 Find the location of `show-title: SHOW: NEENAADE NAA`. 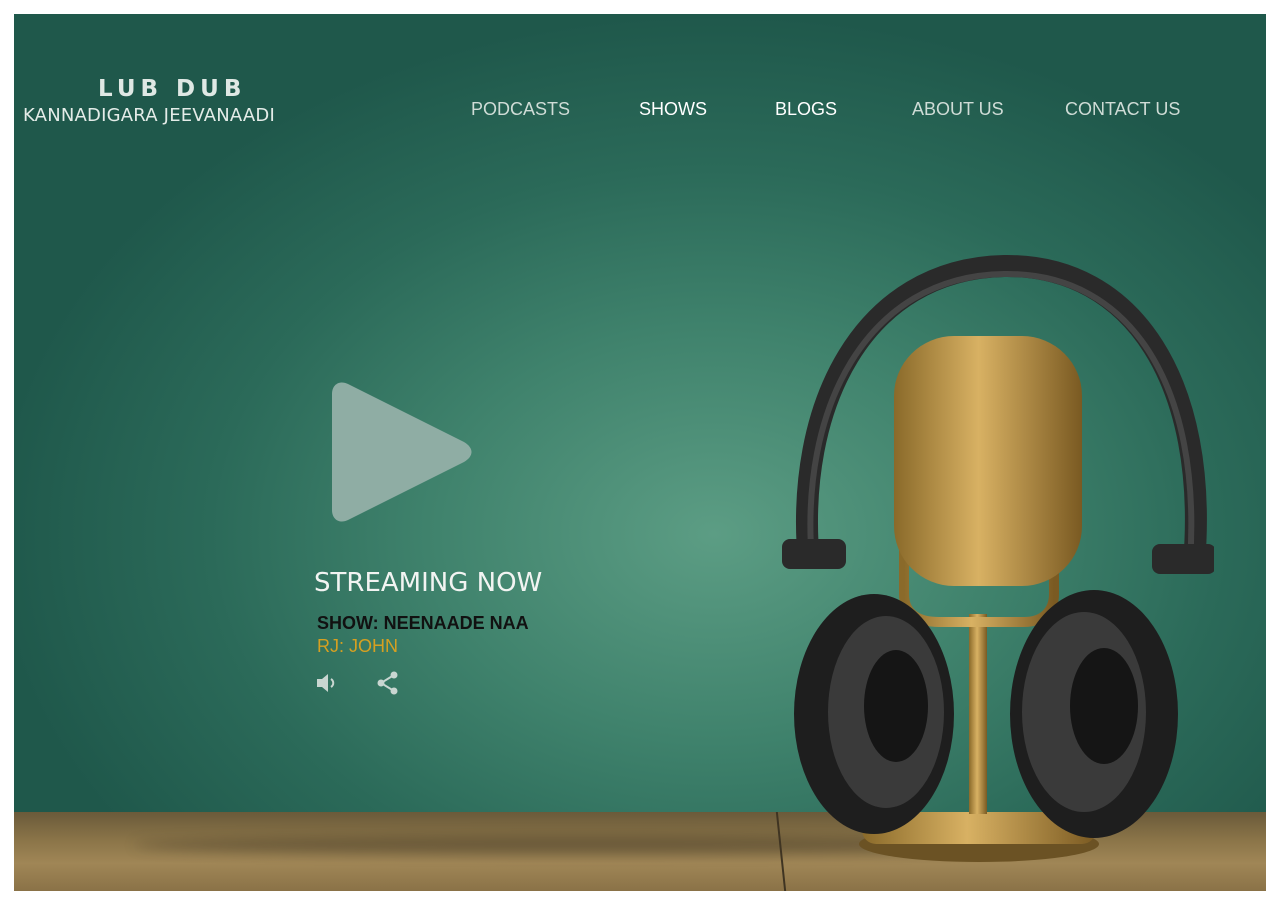

show-title: SHOW: NEENAADE NAA is located at coordinates (423, 623).